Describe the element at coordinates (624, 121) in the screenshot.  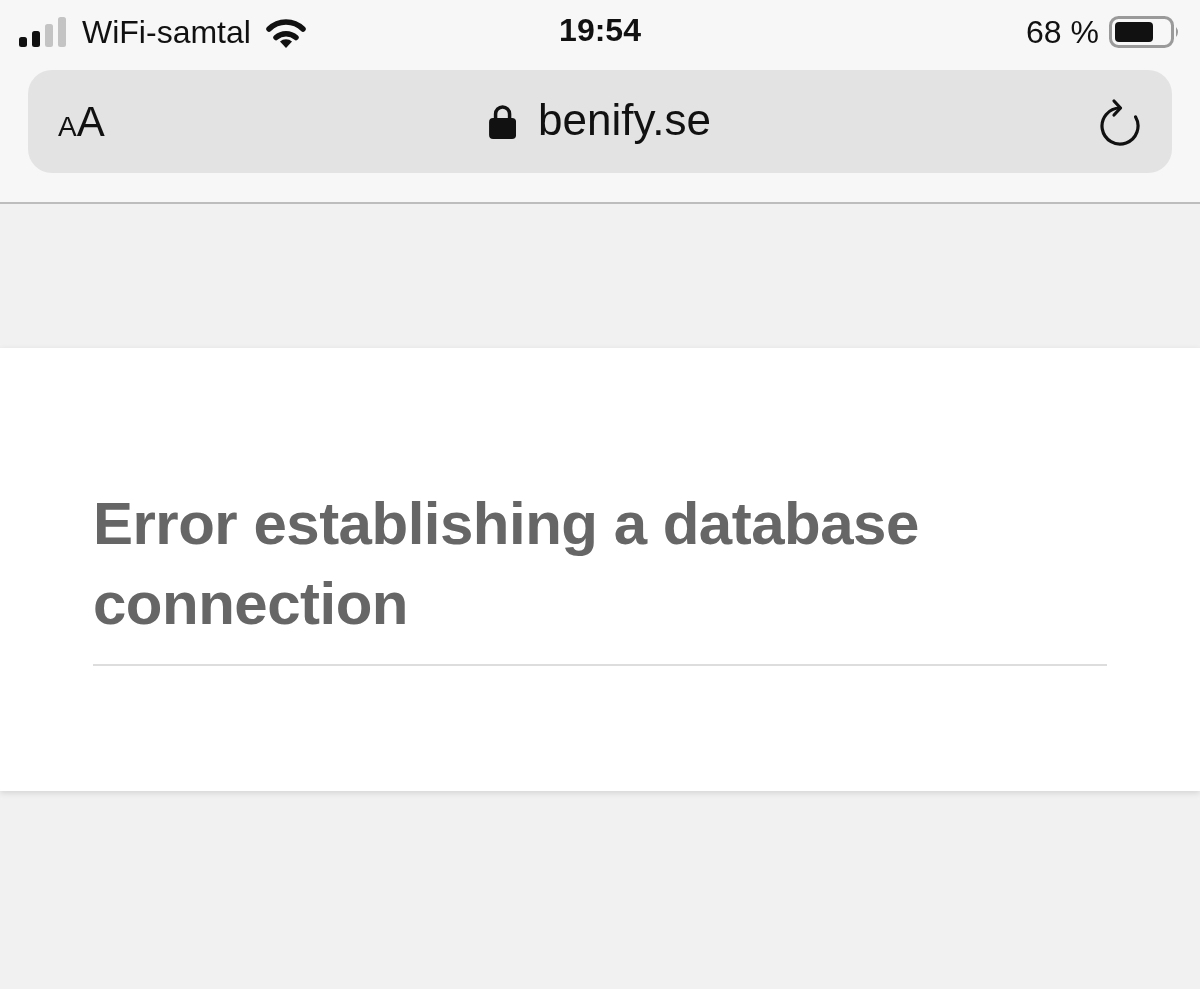
I see `url-text: benify.se` at that location.